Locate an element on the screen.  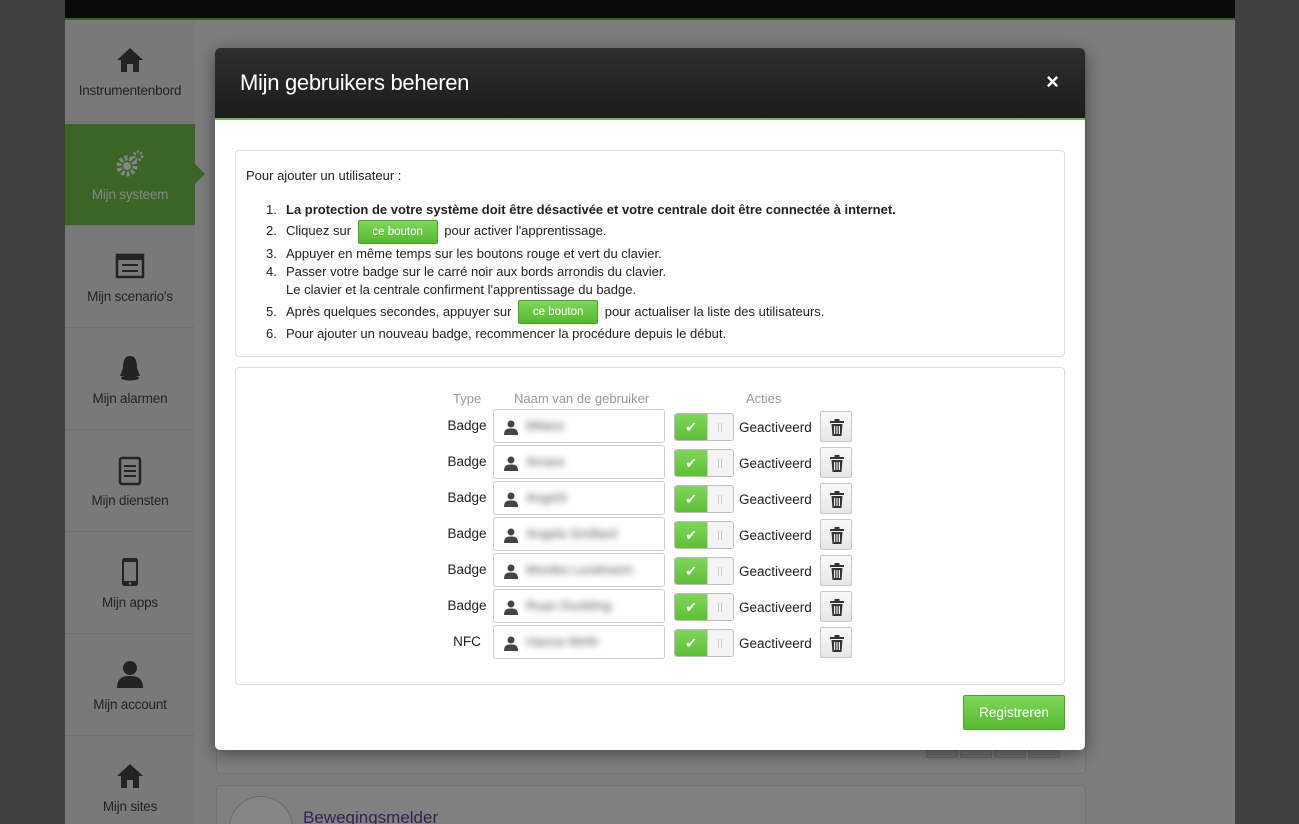
step-number: 2. is located at coordinates (271, 230).